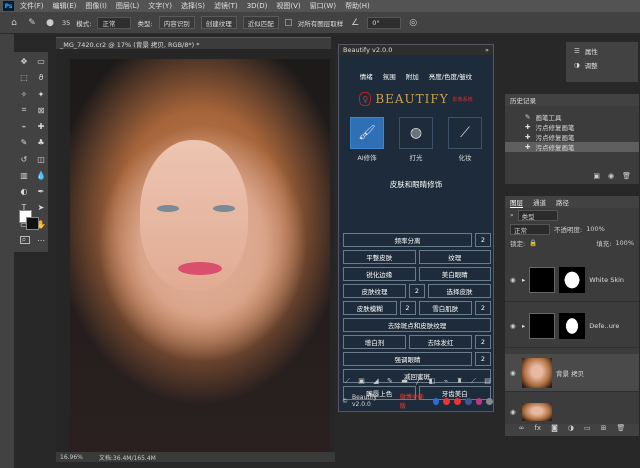 This screenshot has width=640, height=468. What do you see at coordinates (468, 401) in the screenshot?
I see `facebook-icon` at bounding box center [468, 401].